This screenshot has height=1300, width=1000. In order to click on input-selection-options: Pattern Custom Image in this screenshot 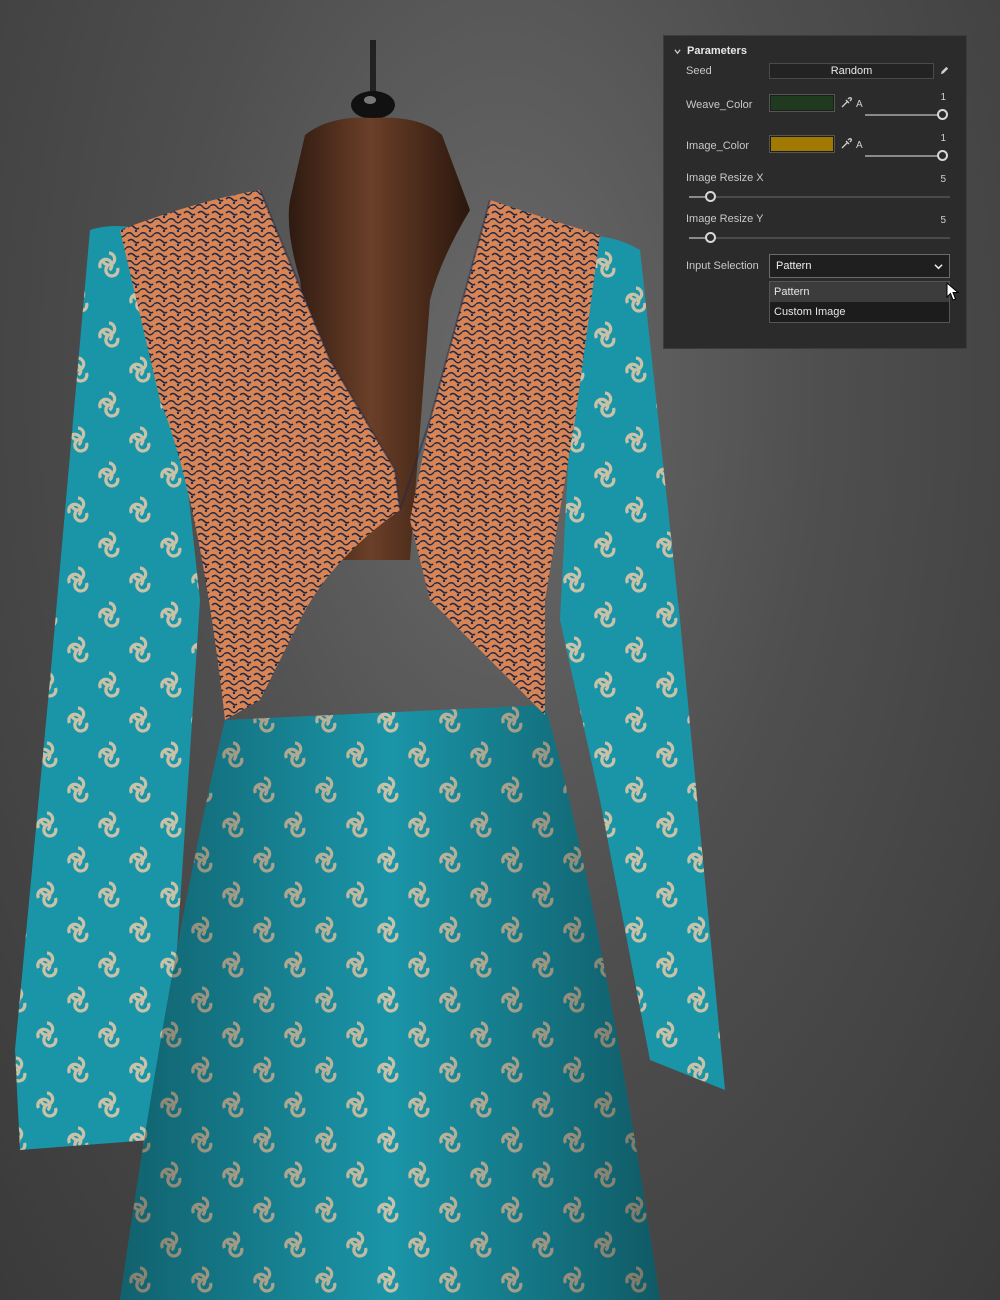, I will do `click(859, 302)`.